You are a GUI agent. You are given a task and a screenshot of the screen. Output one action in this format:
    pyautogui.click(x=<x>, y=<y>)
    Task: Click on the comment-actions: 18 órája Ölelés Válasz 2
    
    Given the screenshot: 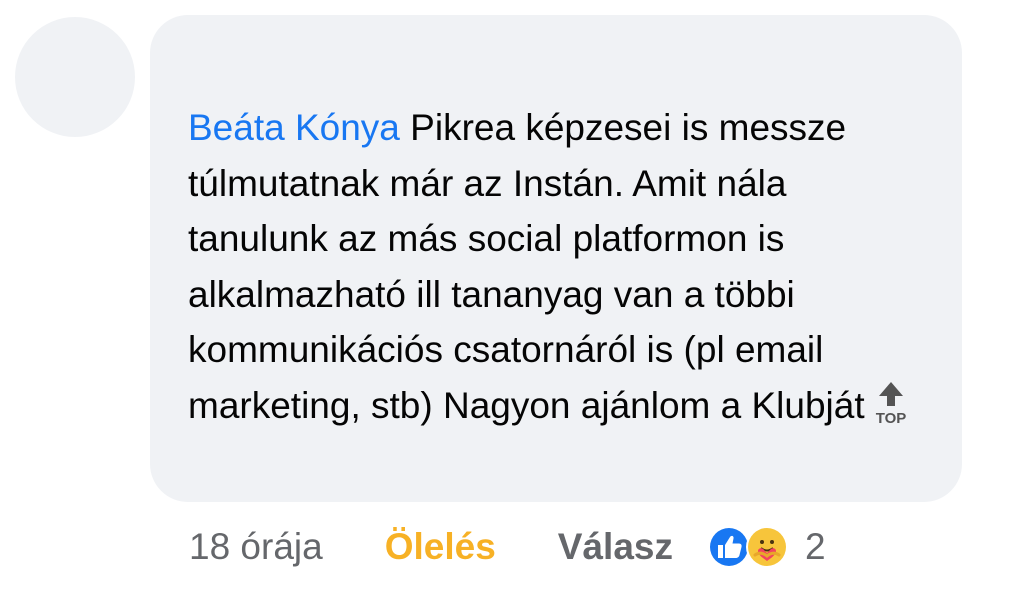 What is the action you would take?
    pyautogui.click(x=507, y=547)
    